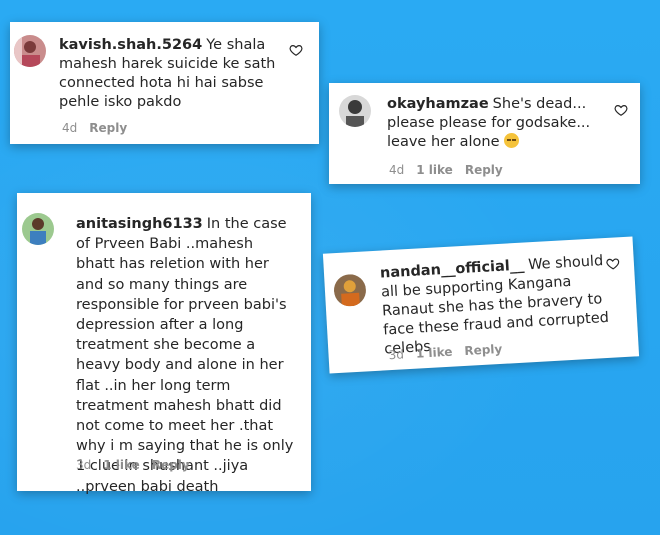 The width and height of the screenshot is (660, 535). I want to click on comment-meta: 4d 1 like Reply, so click(452, 170).